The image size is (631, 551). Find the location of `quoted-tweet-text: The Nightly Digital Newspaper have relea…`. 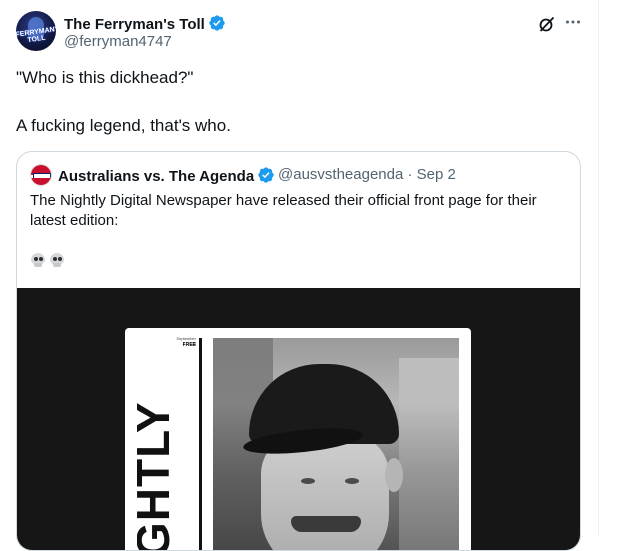

quoted-tweet-text: The Nightly Digital Newspaper have relea… is located at coordinates (283, 210).